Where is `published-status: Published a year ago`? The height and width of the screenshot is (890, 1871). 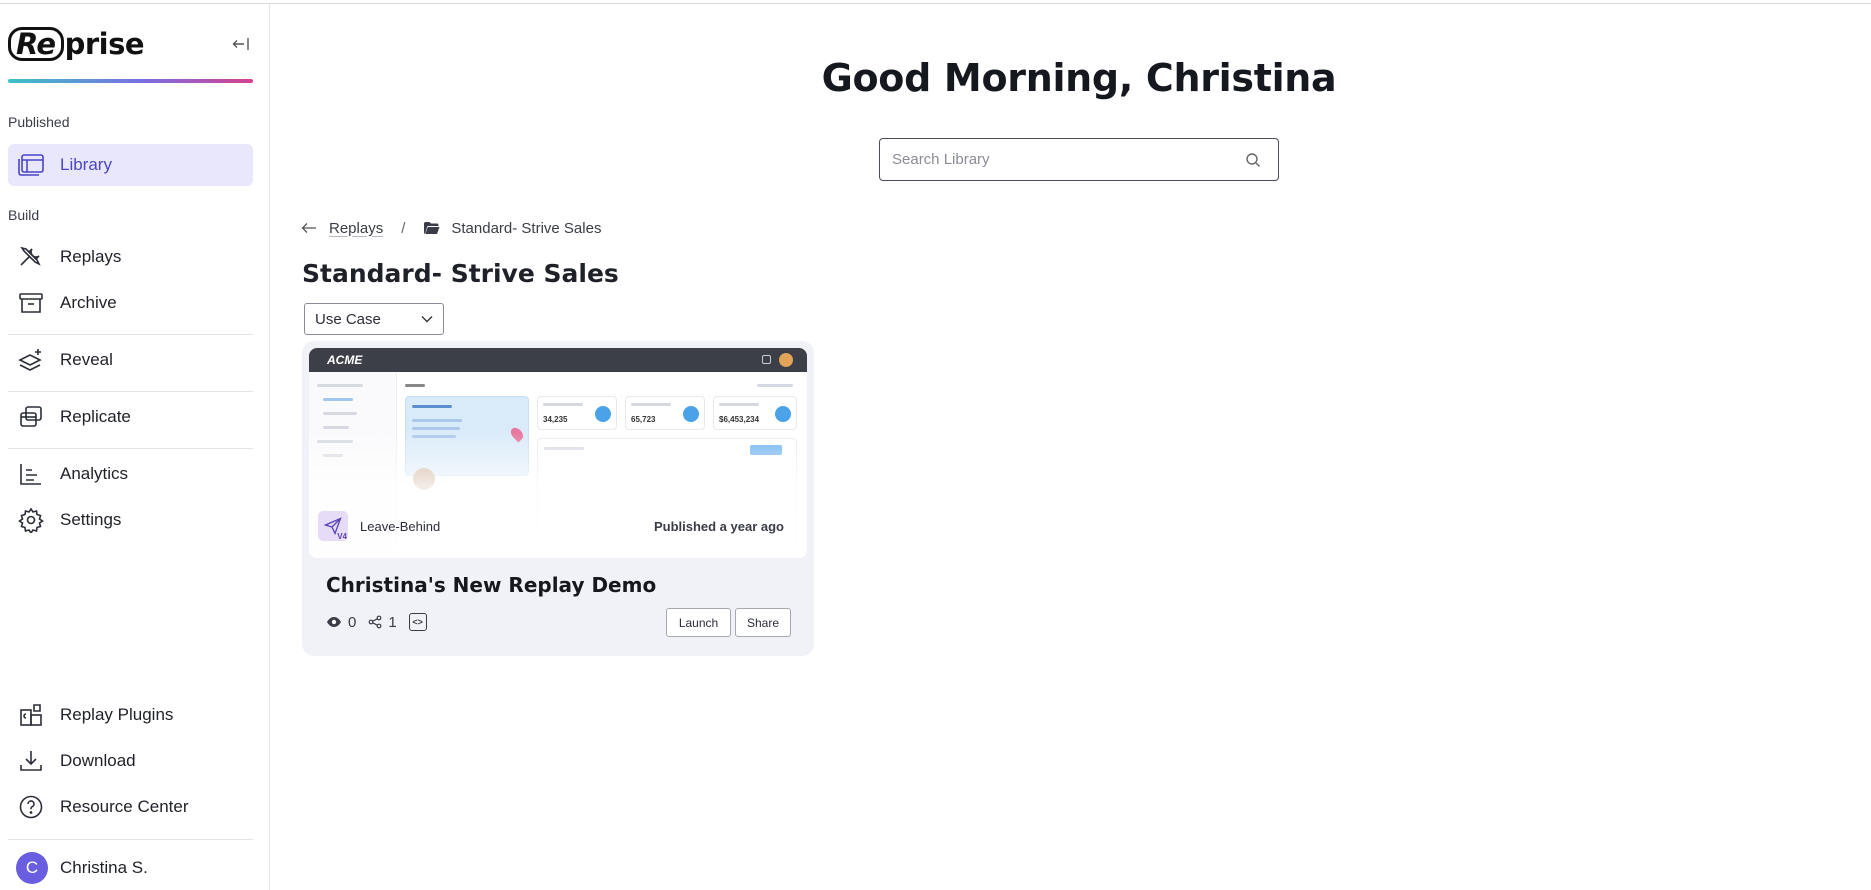
published-status: Published a year ago is located at coordinates (718, 526).